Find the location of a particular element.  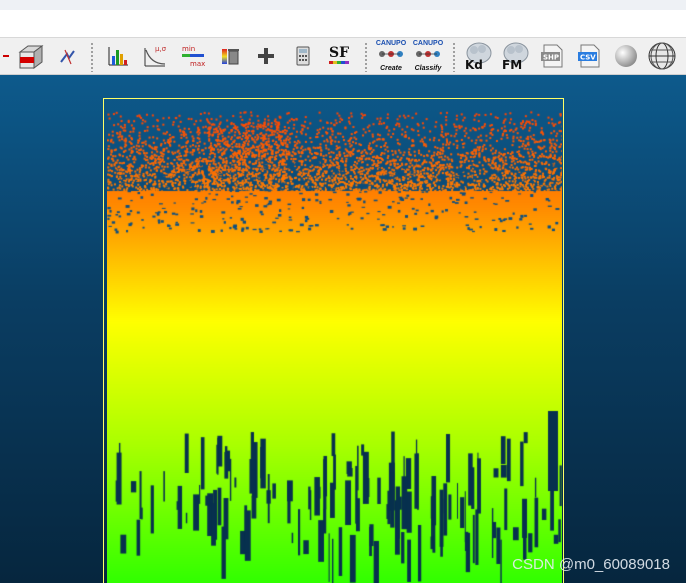

canupo-classify-icon: CANUPO Classify is located at coordinates (428, 56).